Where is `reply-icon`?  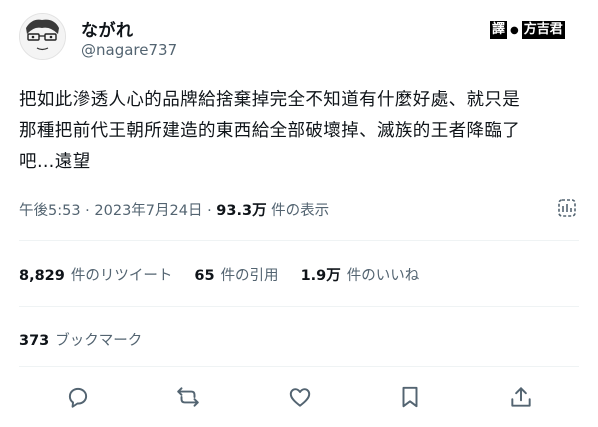 reply-icon is located at coordinates (78, 397).